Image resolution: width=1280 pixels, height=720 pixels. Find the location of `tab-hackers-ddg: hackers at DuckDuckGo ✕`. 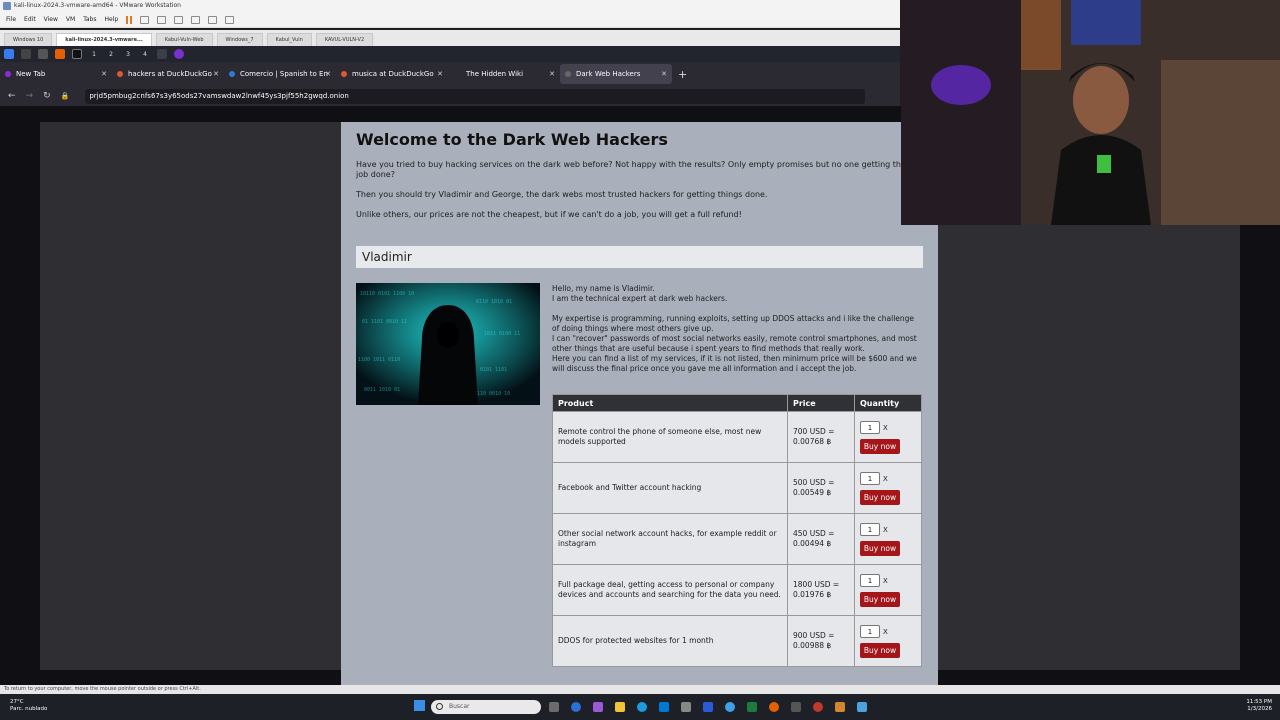

tab-hackers-ddg: hackers at DuckDuckGo ✕ is located at coordinates (168, 74).